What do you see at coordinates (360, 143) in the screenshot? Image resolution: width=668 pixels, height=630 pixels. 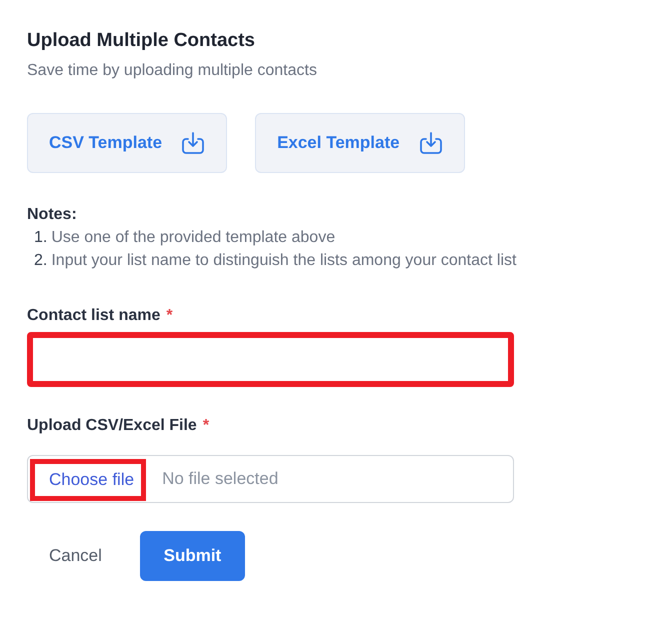 I see `template-download-button: Excel Template` at bounding box center [360, 143].